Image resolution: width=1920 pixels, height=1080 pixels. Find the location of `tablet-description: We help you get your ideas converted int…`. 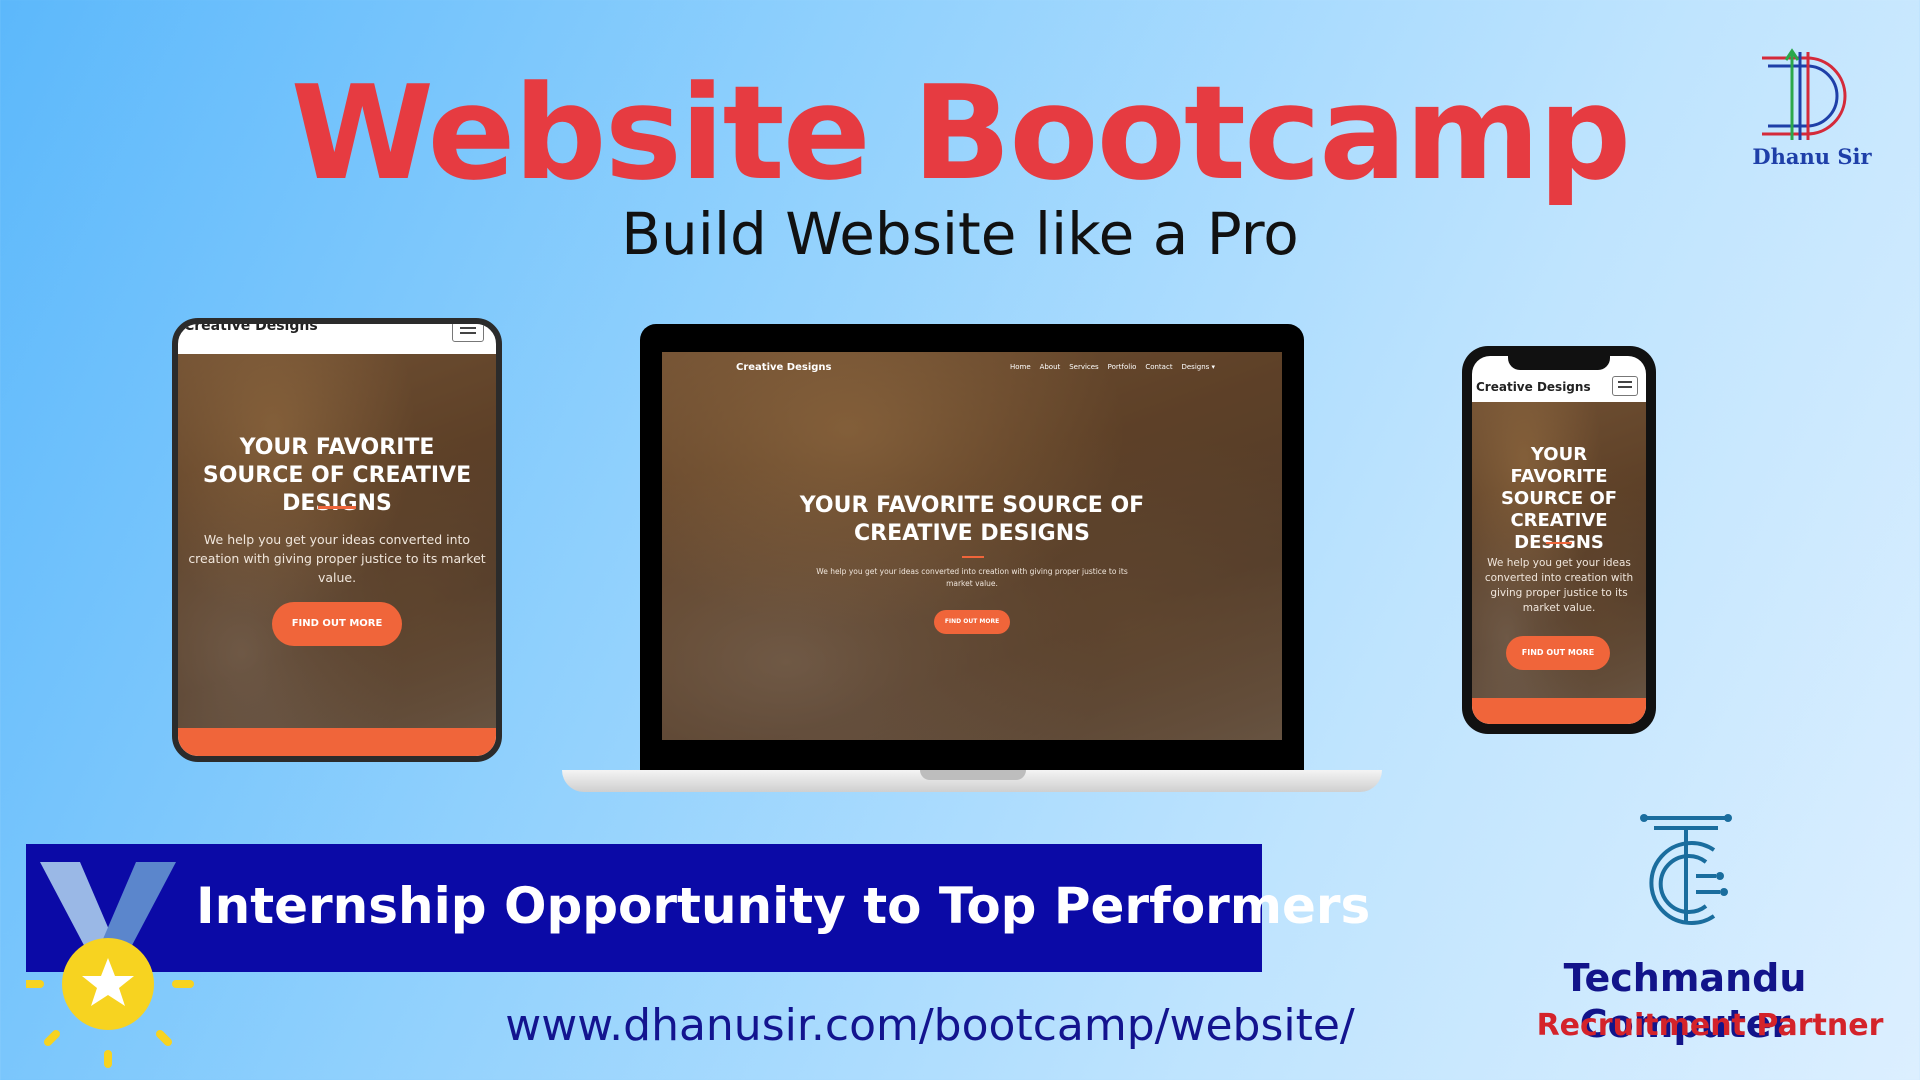

tablet-description: We help you get your ideas converted int… is located at coordinates (337, 558).